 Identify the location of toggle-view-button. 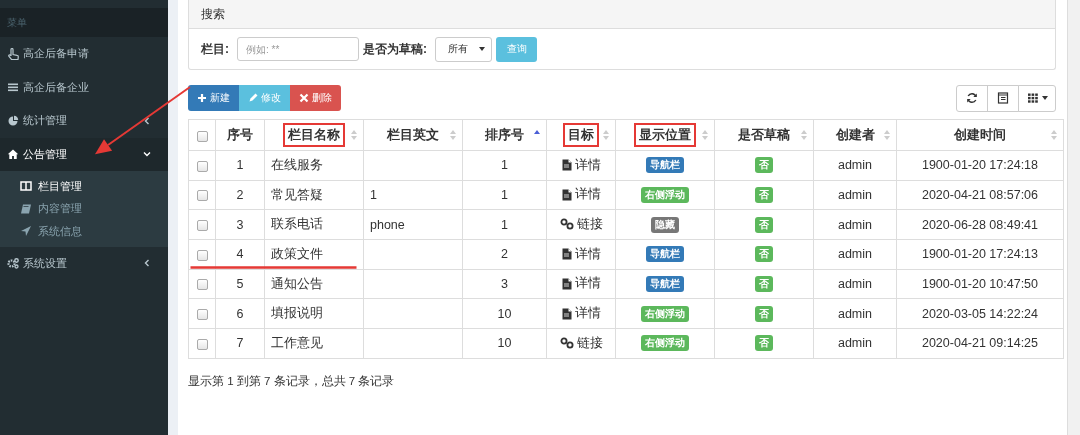
(1003, 98).